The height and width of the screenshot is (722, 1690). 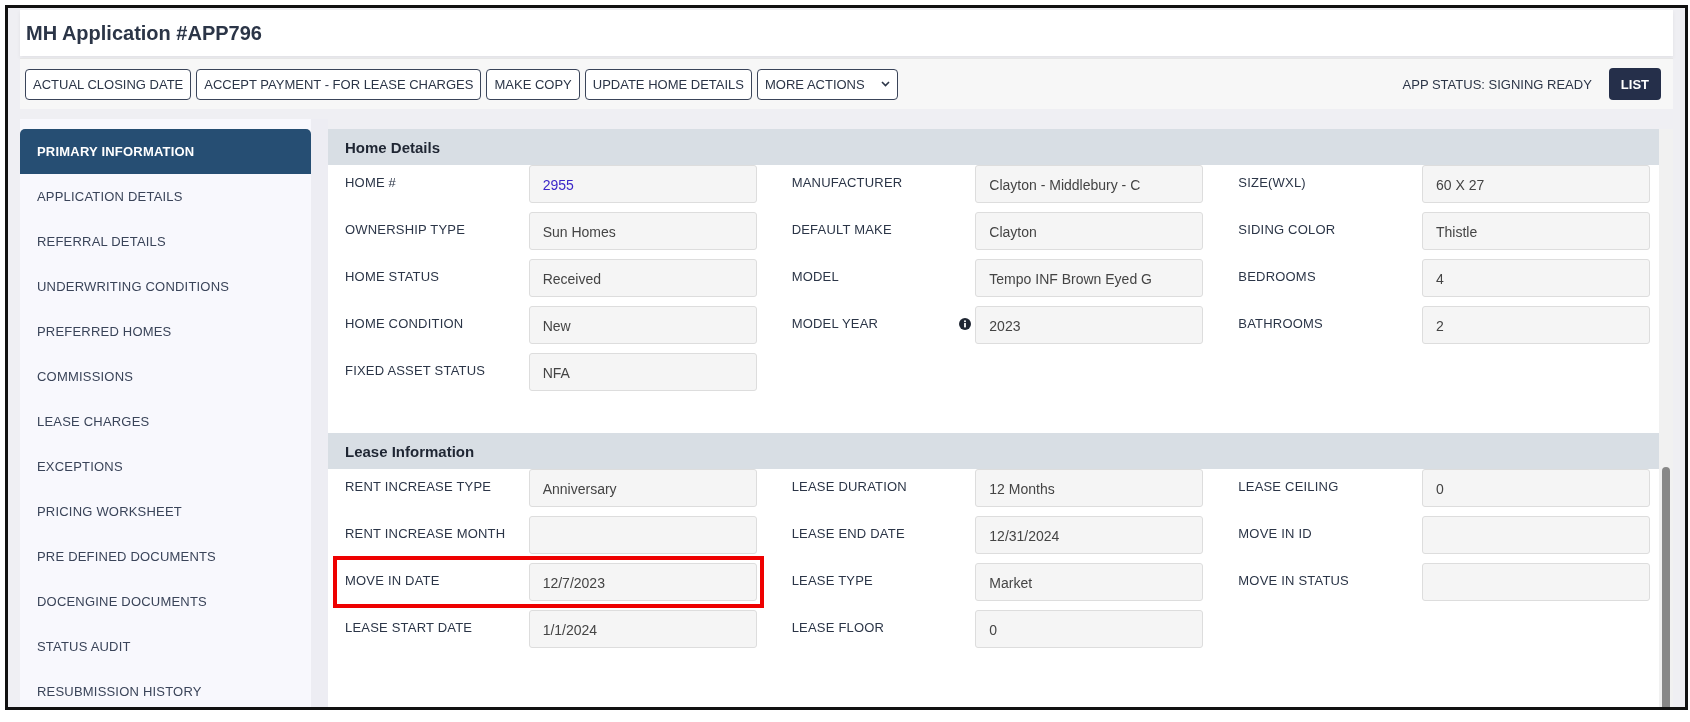 I want to click on field-label: LEASE END DATE, so click(x=848, y=533).